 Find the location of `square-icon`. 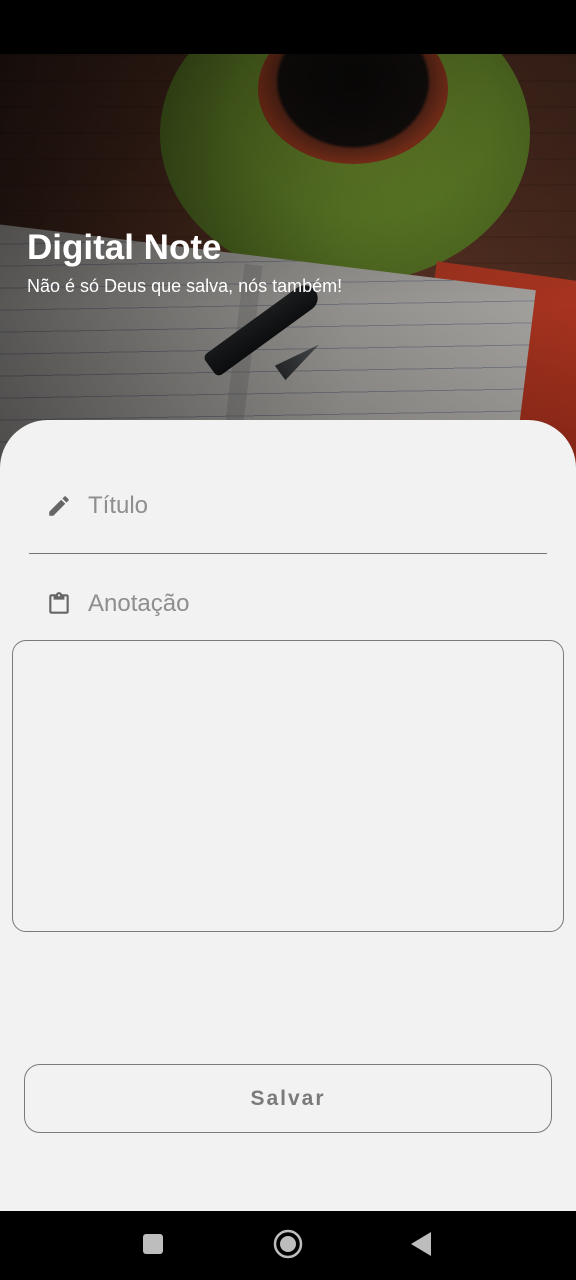

square-icon is located at coordinates (153, 1246).